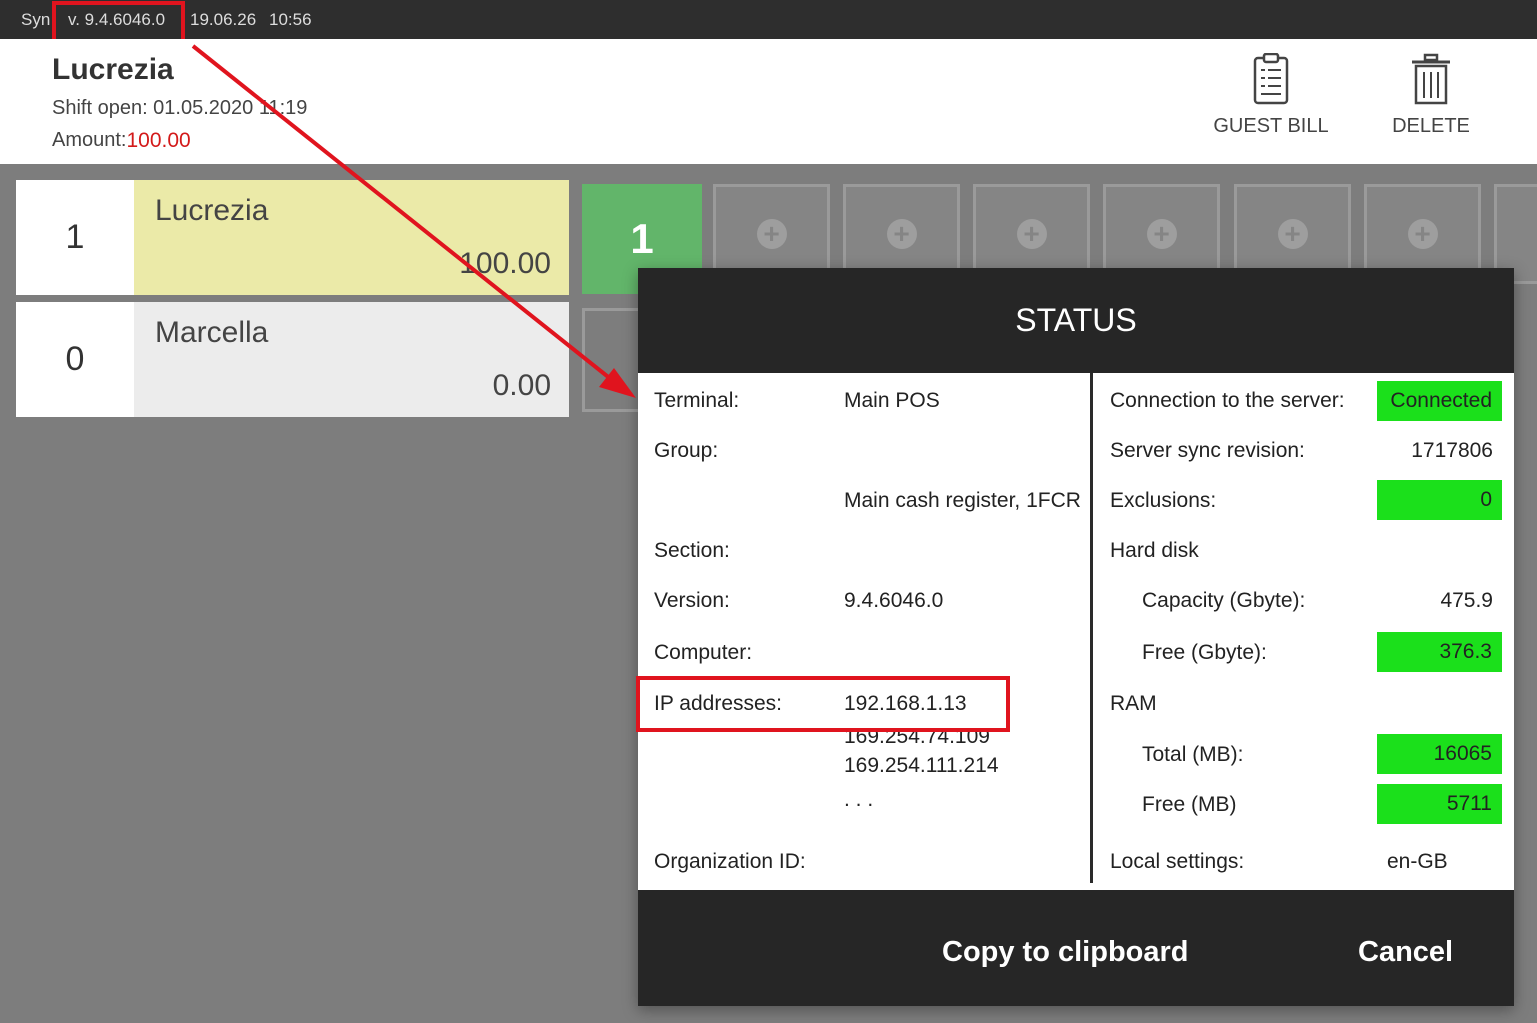  Describe the element at coordinates (212, 332) in the screenshot. I see `table-guest-name: Marcella` at that location.